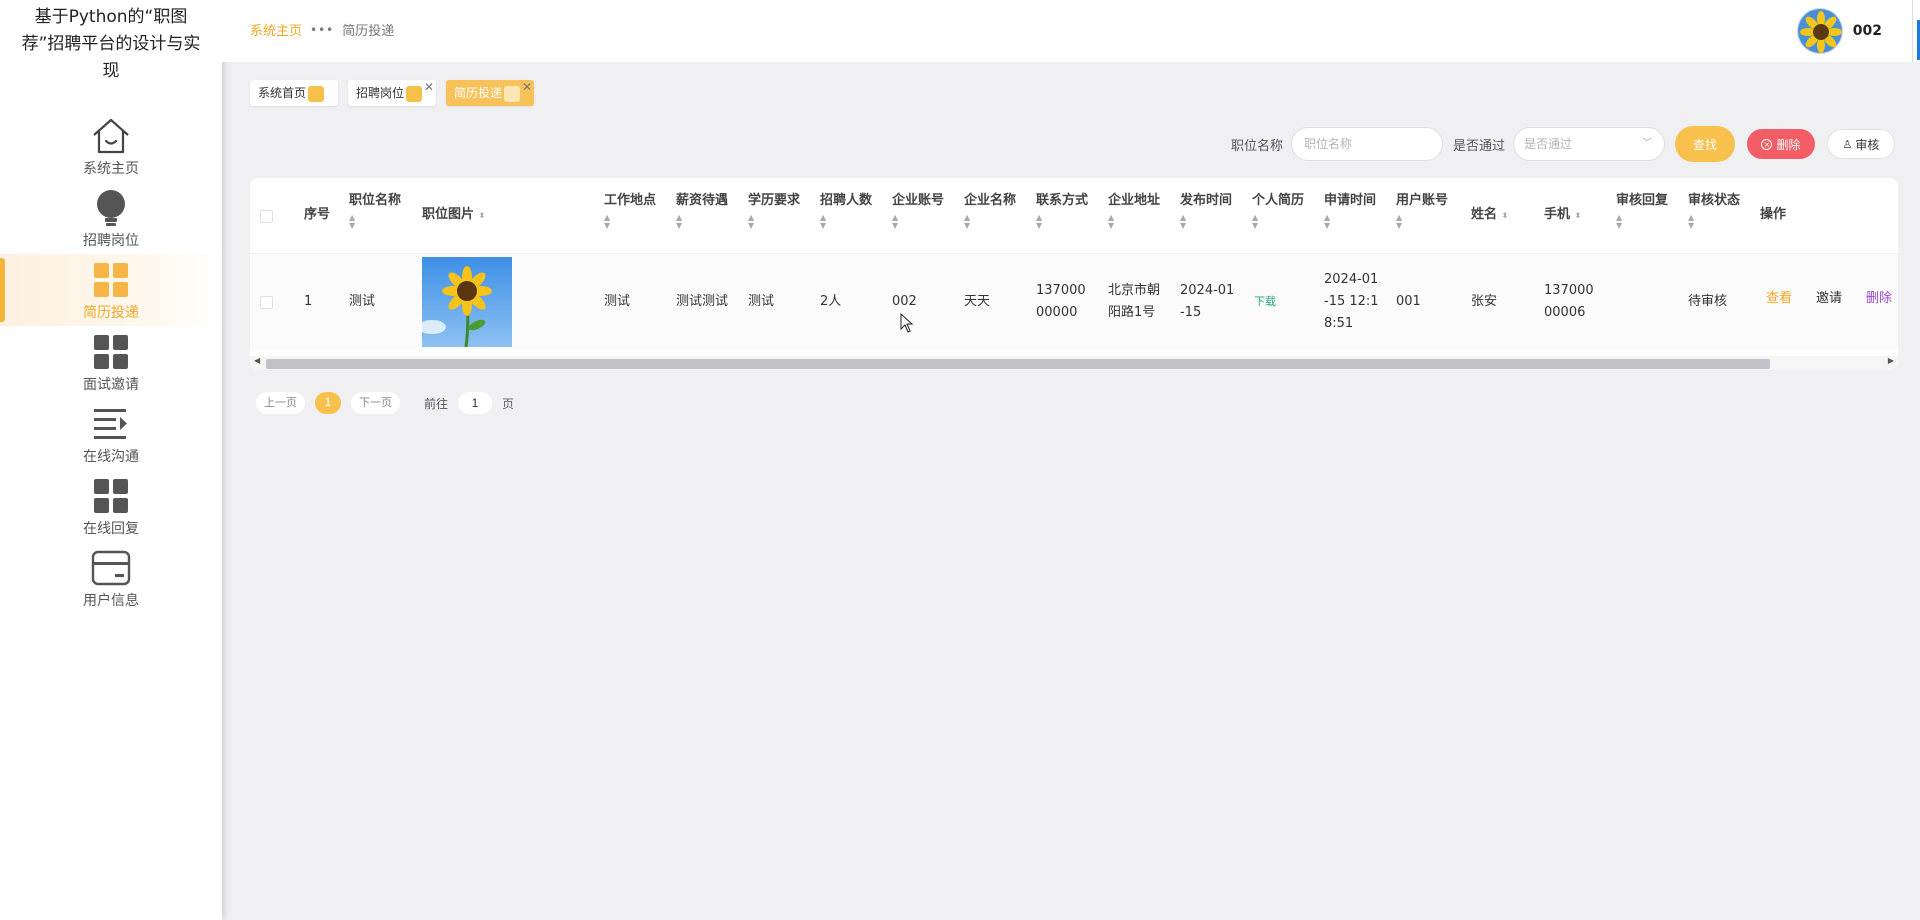 This screenshot has height=920, width=1920. What do you see at coordinates (1548, 144) in the screenshot?
I see `pass-status-placeholder: 是否通过` at bounding box center [1548, 144].